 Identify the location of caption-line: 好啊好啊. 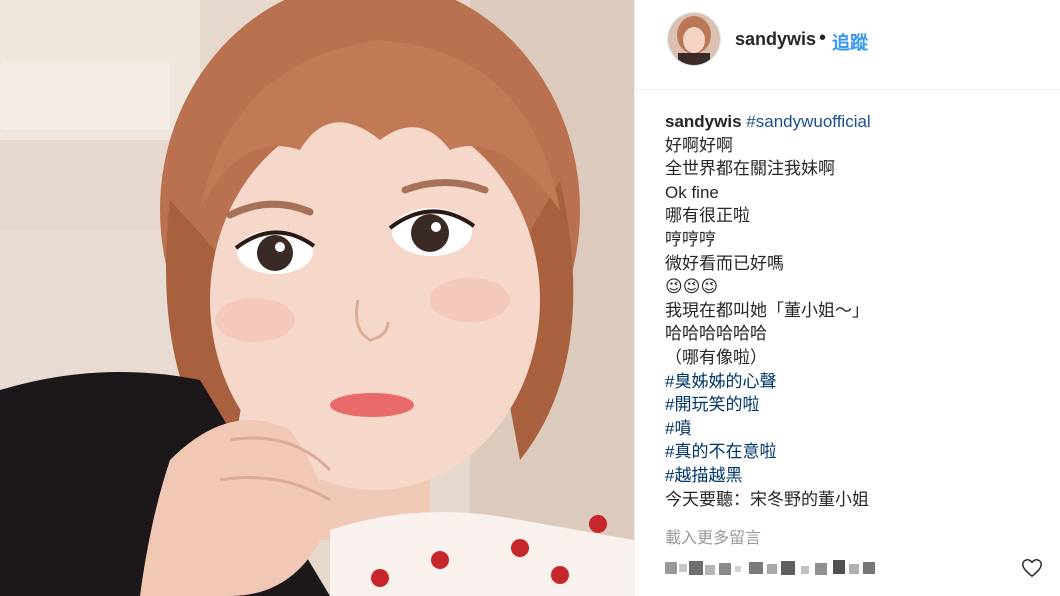
(699, 145).